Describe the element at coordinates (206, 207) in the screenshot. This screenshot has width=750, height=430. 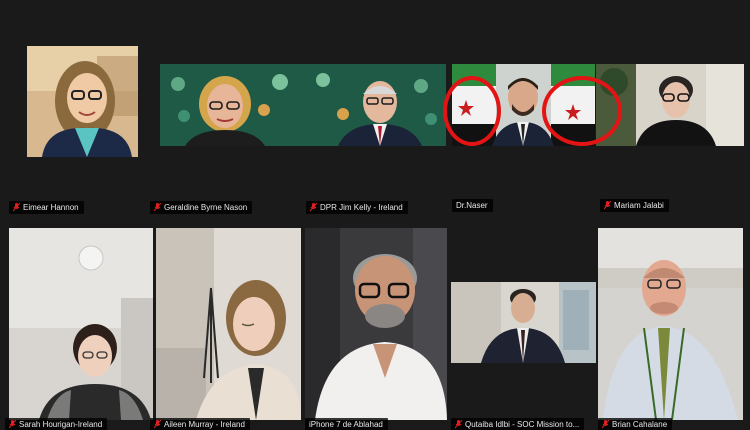
I see `participant-name: Geraldine Byrne Nason` at that location.